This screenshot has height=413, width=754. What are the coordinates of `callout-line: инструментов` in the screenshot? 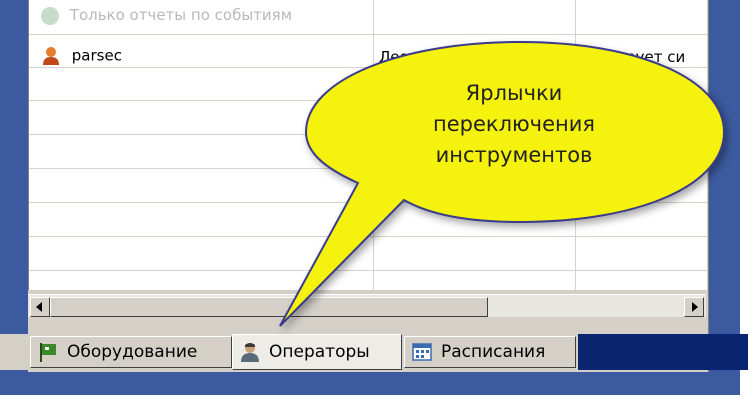 It's located at (514, 155).